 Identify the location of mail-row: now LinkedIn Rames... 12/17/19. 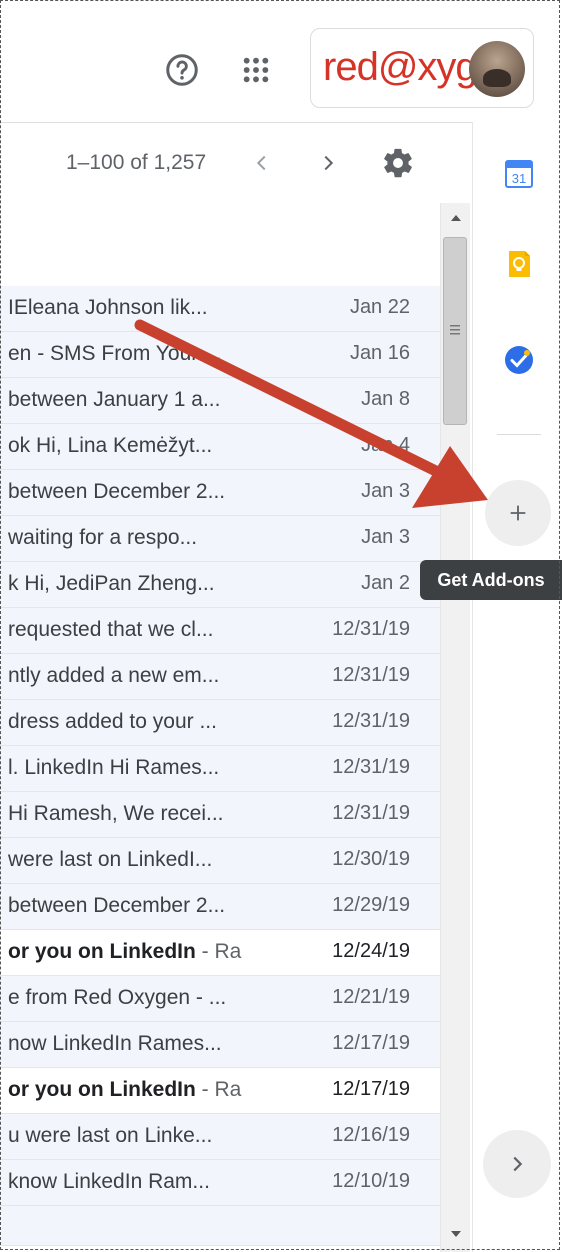
(220, 1045).